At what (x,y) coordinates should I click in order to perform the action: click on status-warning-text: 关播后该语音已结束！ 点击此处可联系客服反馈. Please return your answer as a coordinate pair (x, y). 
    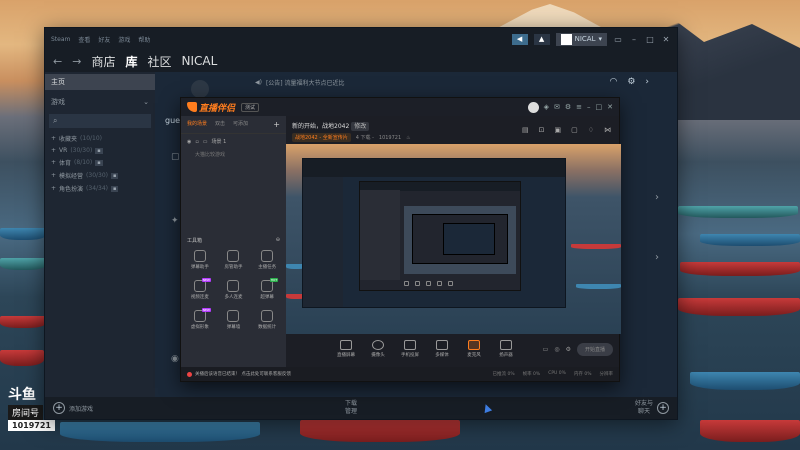
    Looking at the image, I should click on (243, 374).